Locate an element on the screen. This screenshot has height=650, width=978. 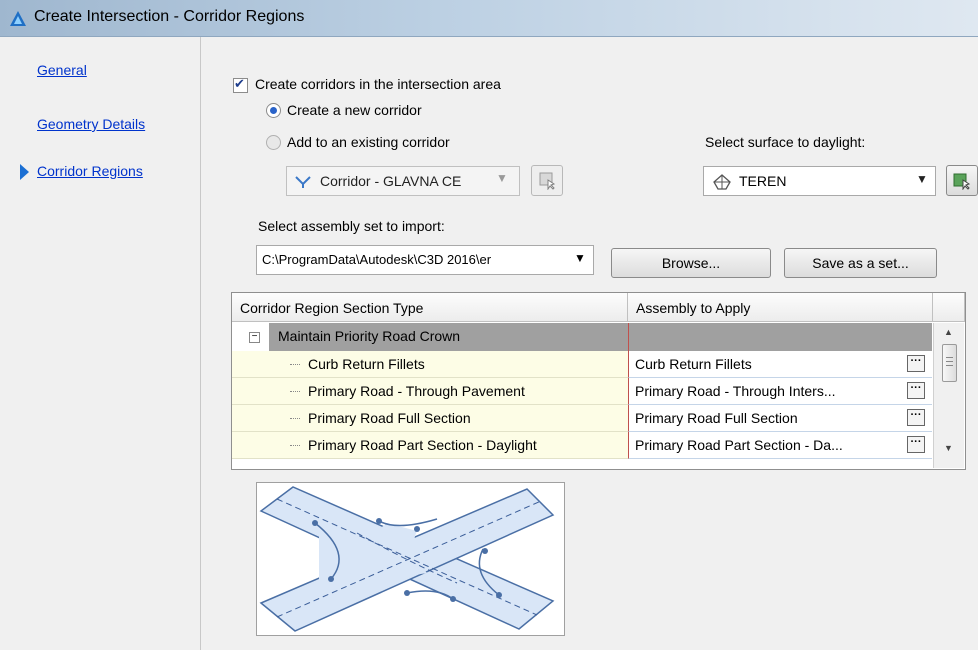
corridor-combo: Corridor - GLAVNA CE ▼ is located at coordinates (403, 181).